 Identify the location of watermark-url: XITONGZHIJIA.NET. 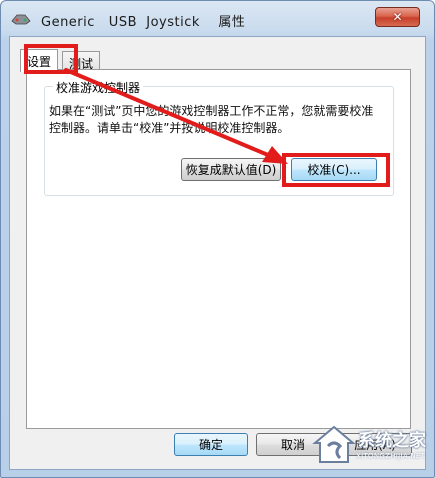
(391, 456).